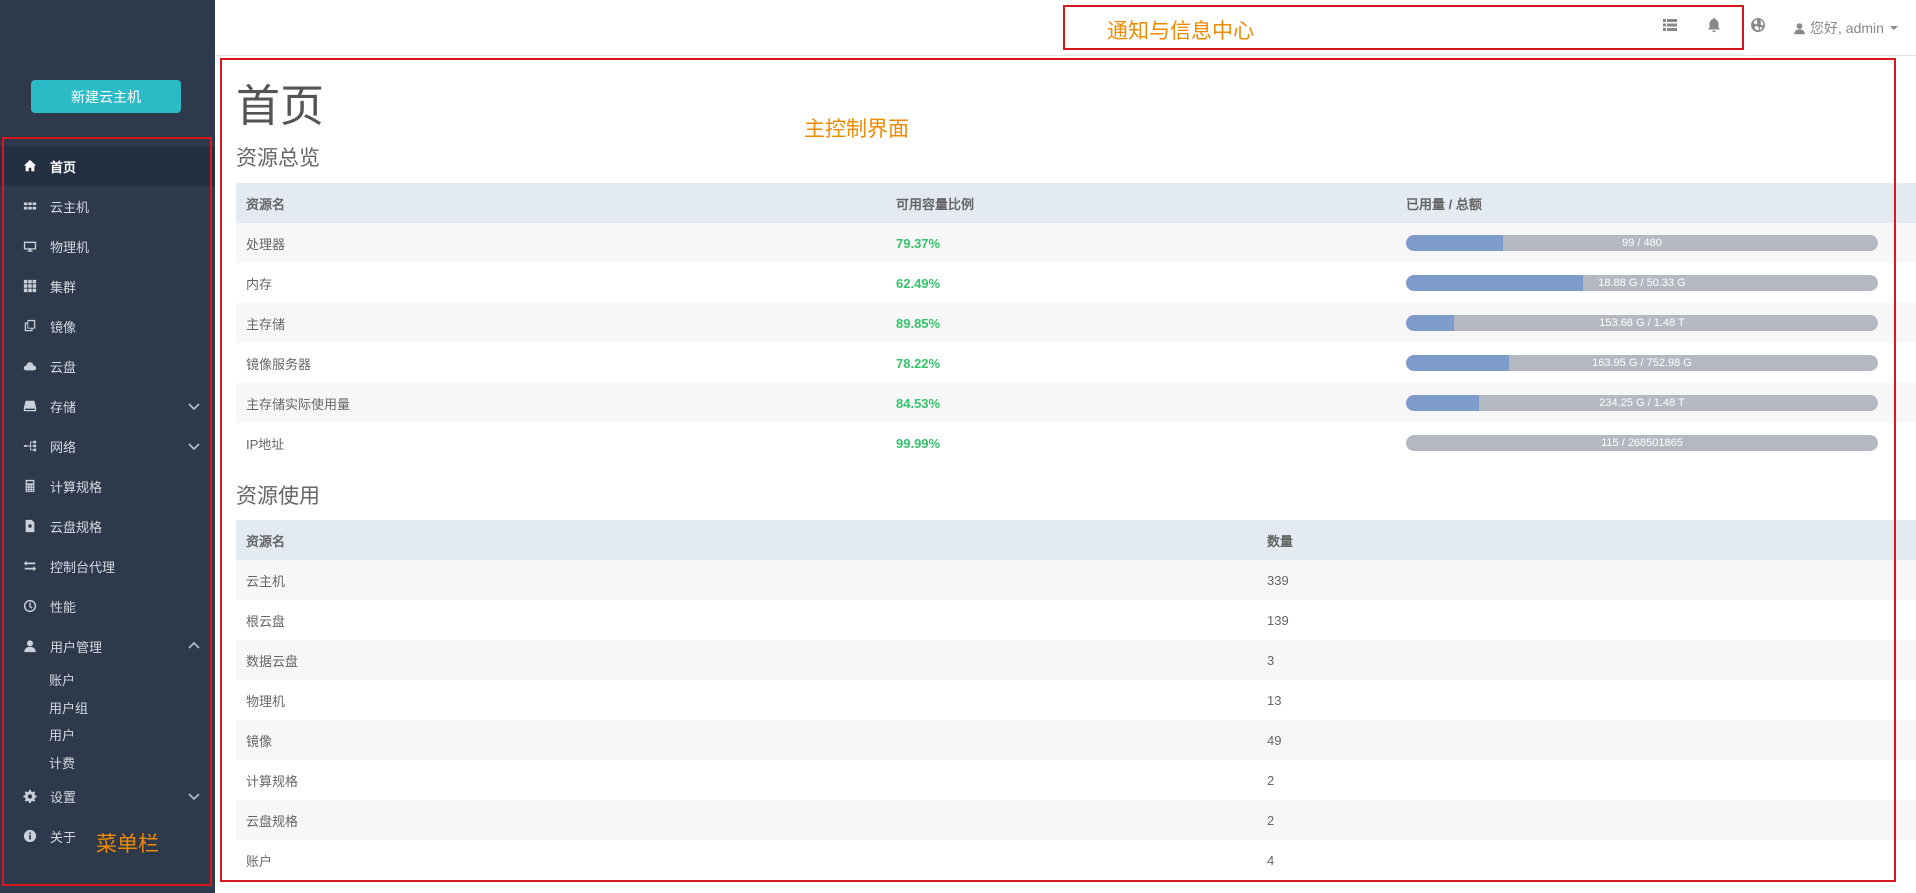  What do you see at coordinates (63, 797) in the screenshot?
I see `sidebar-item-label: 设置` at bounding box center [63, 797].